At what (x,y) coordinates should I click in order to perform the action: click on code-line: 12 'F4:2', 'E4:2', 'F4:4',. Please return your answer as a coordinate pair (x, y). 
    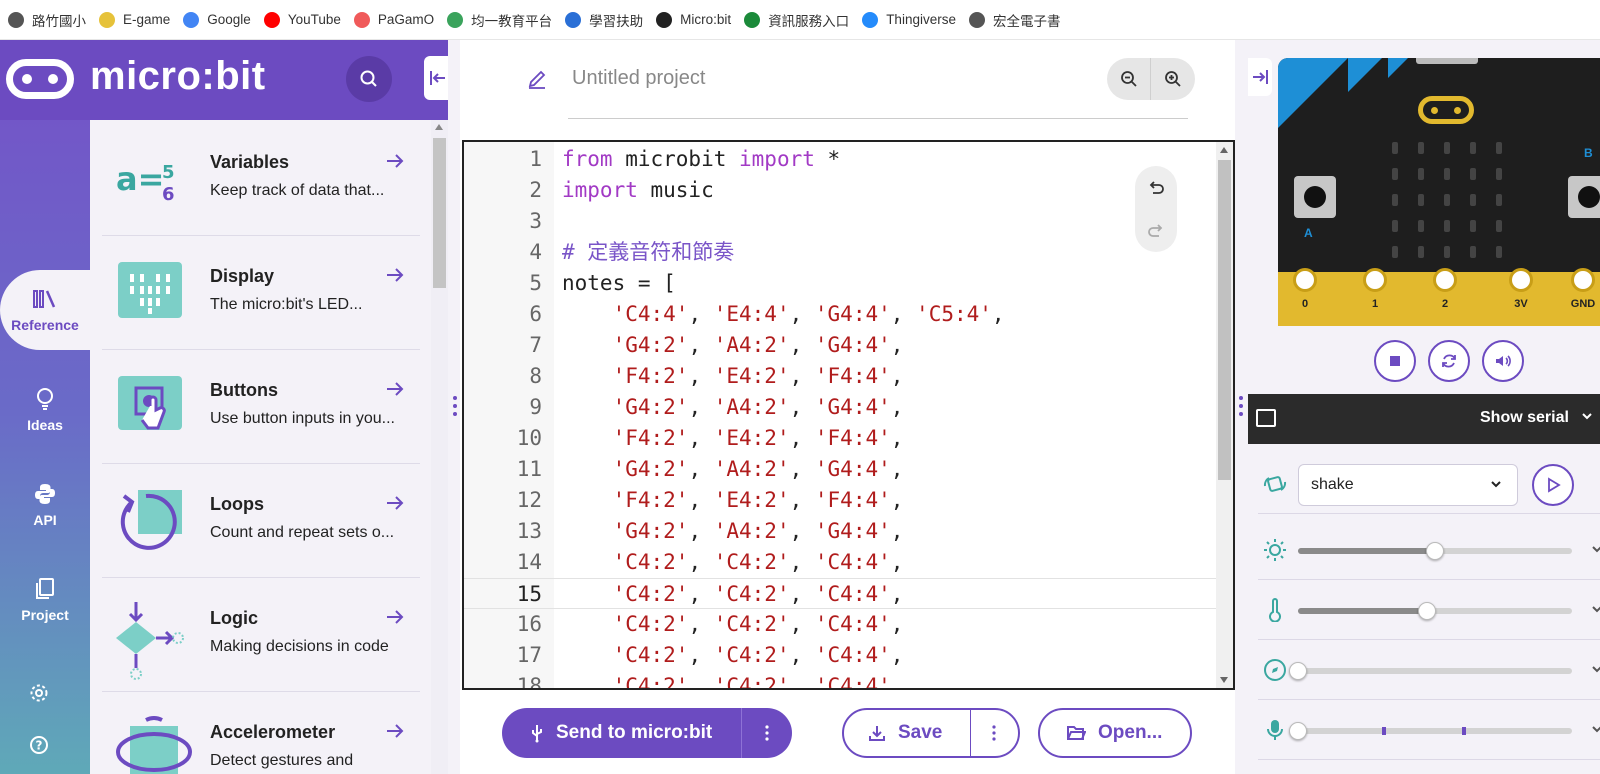
    Looking at the image, I should click on (840, 500).